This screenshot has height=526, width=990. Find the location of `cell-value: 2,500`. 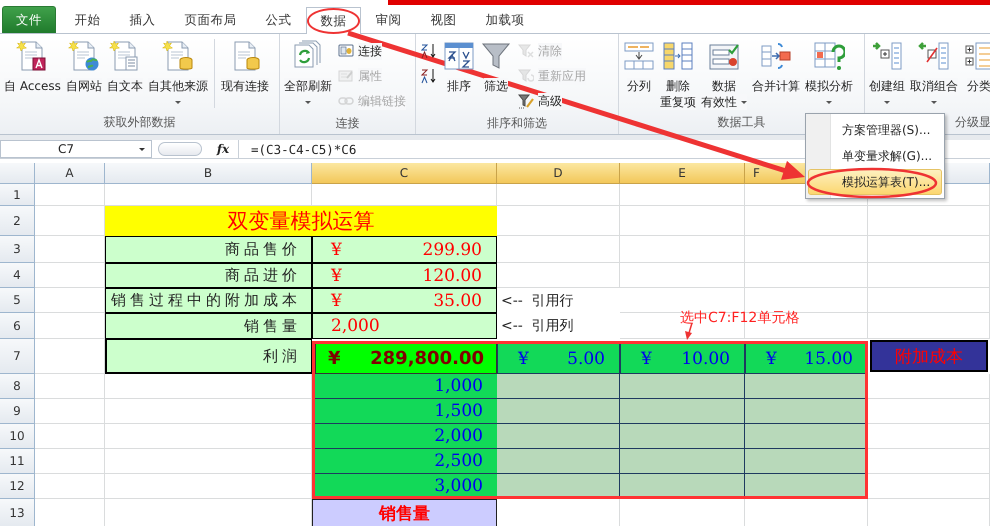

cell-value: 2,500 is located at coordinates (458, 461).